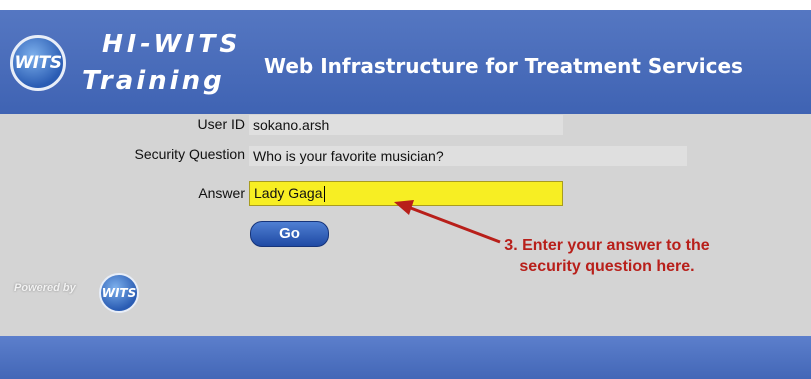  I want to click on arrow-head, so click(404, 207).